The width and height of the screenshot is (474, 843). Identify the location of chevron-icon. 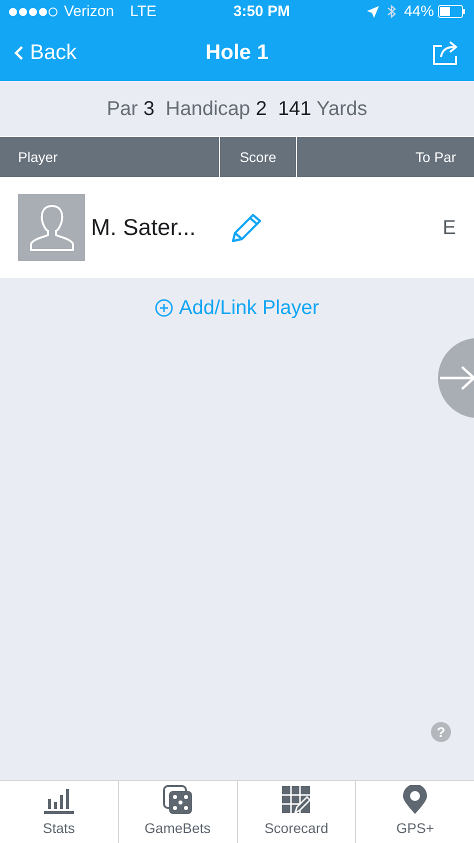
(19, 52).